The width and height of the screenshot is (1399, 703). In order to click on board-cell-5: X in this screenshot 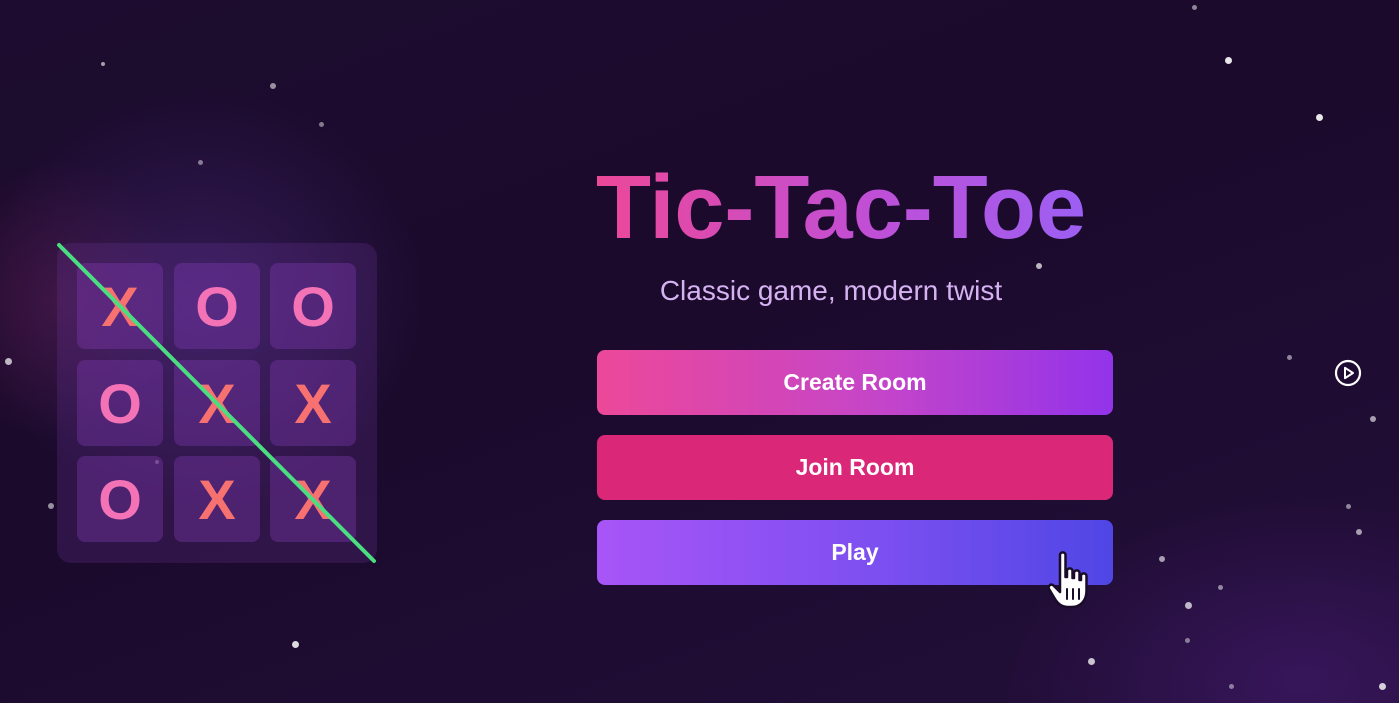, I will do `click(217, 403)`.